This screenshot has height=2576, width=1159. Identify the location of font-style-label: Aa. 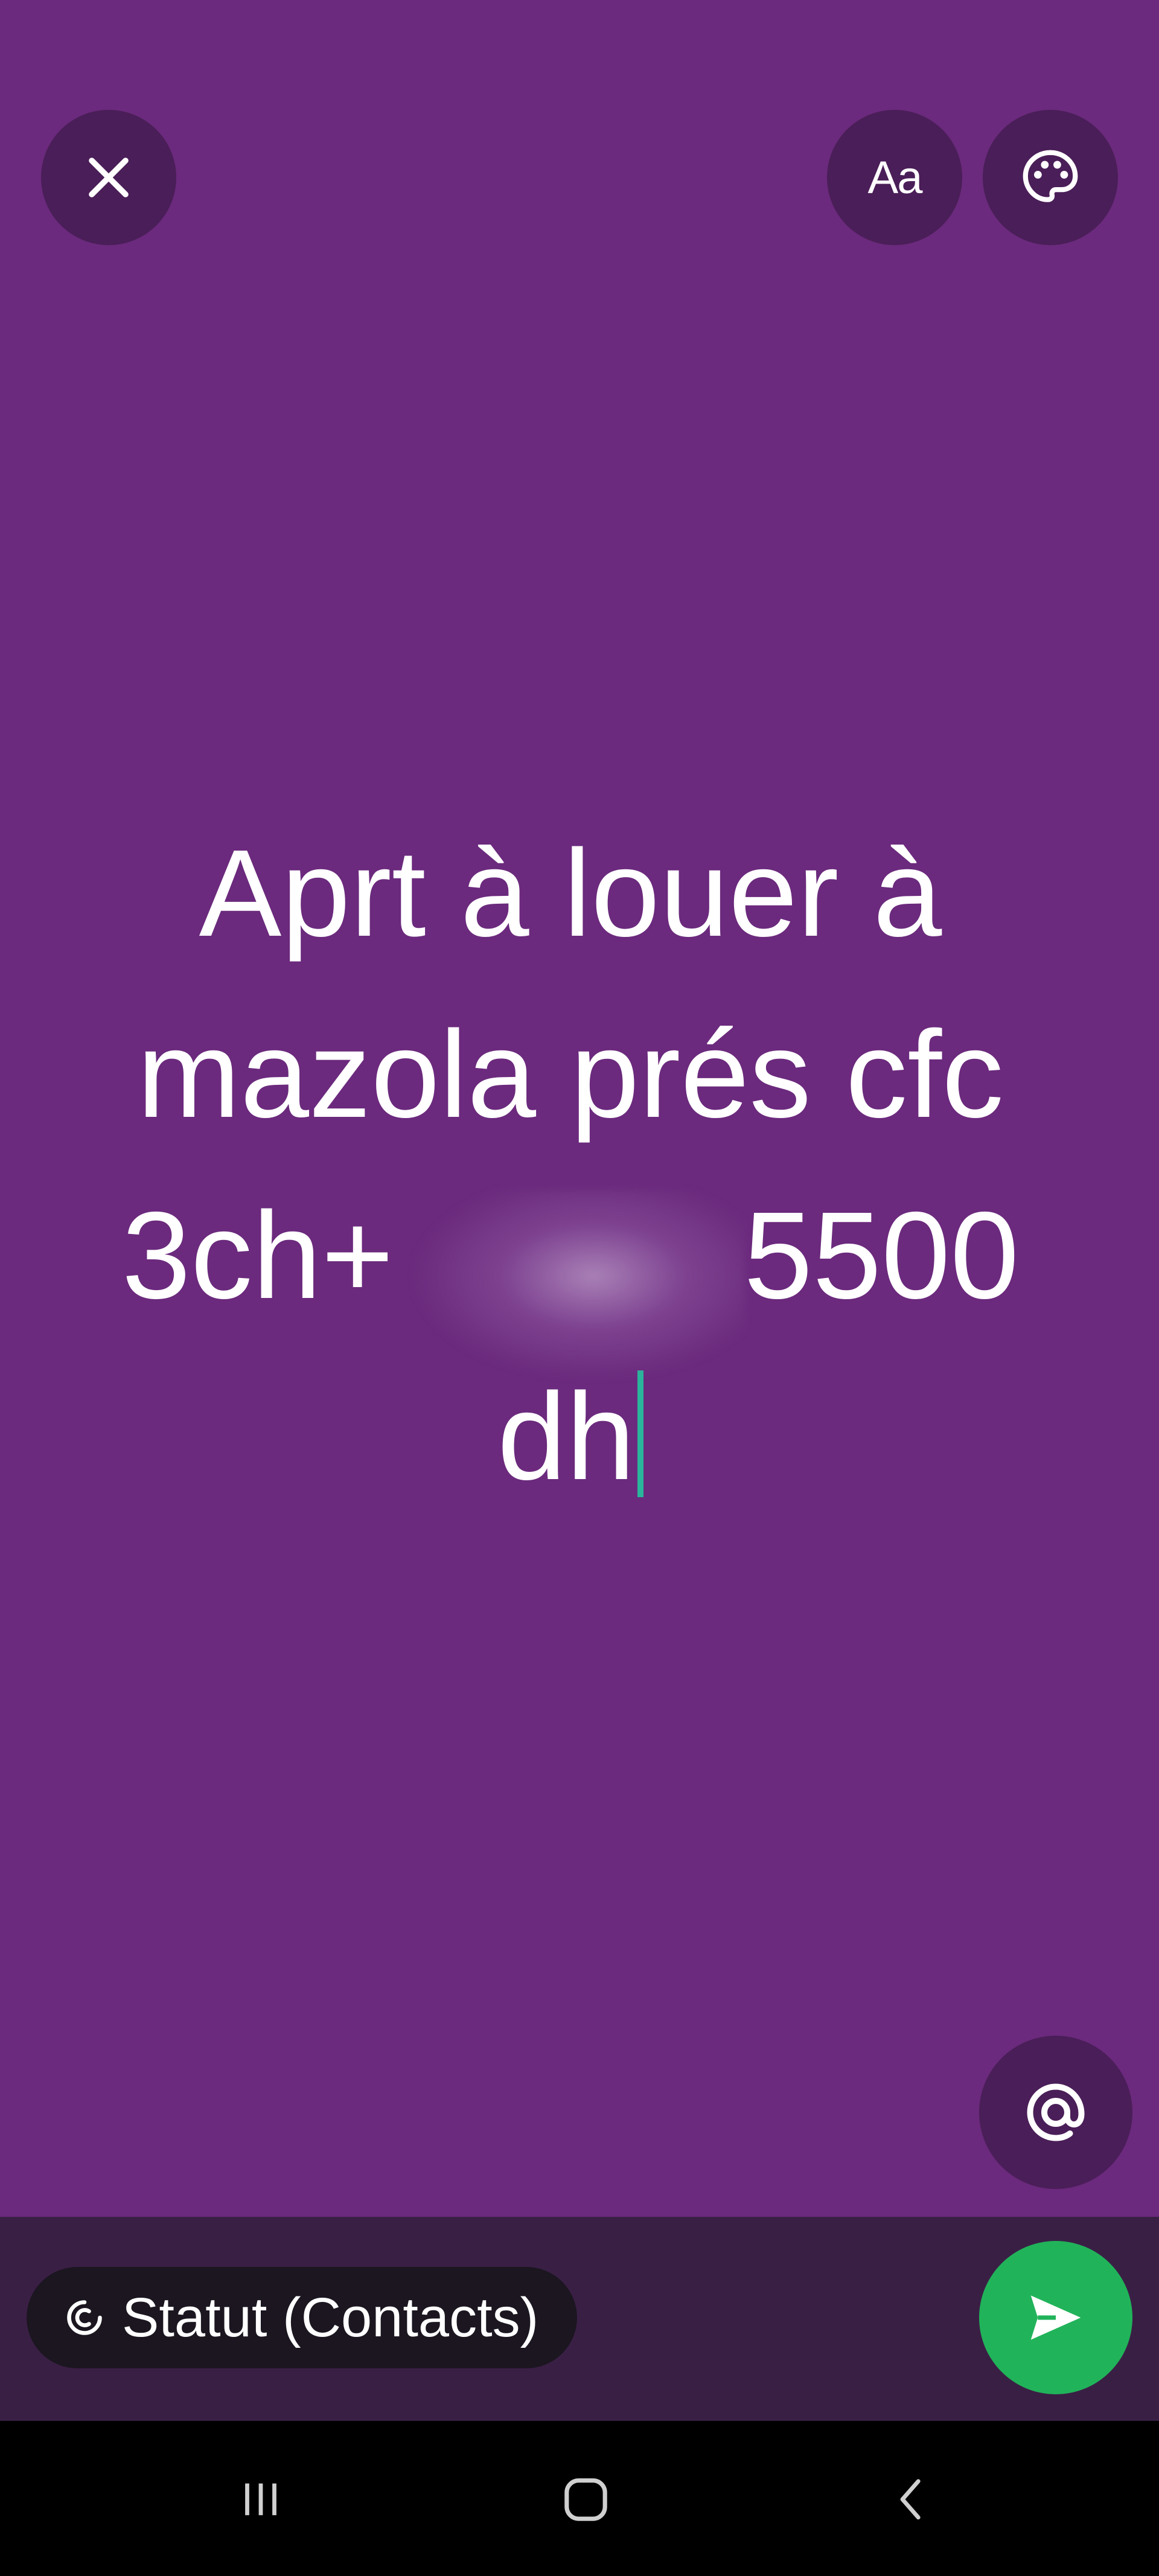
(895, 178).